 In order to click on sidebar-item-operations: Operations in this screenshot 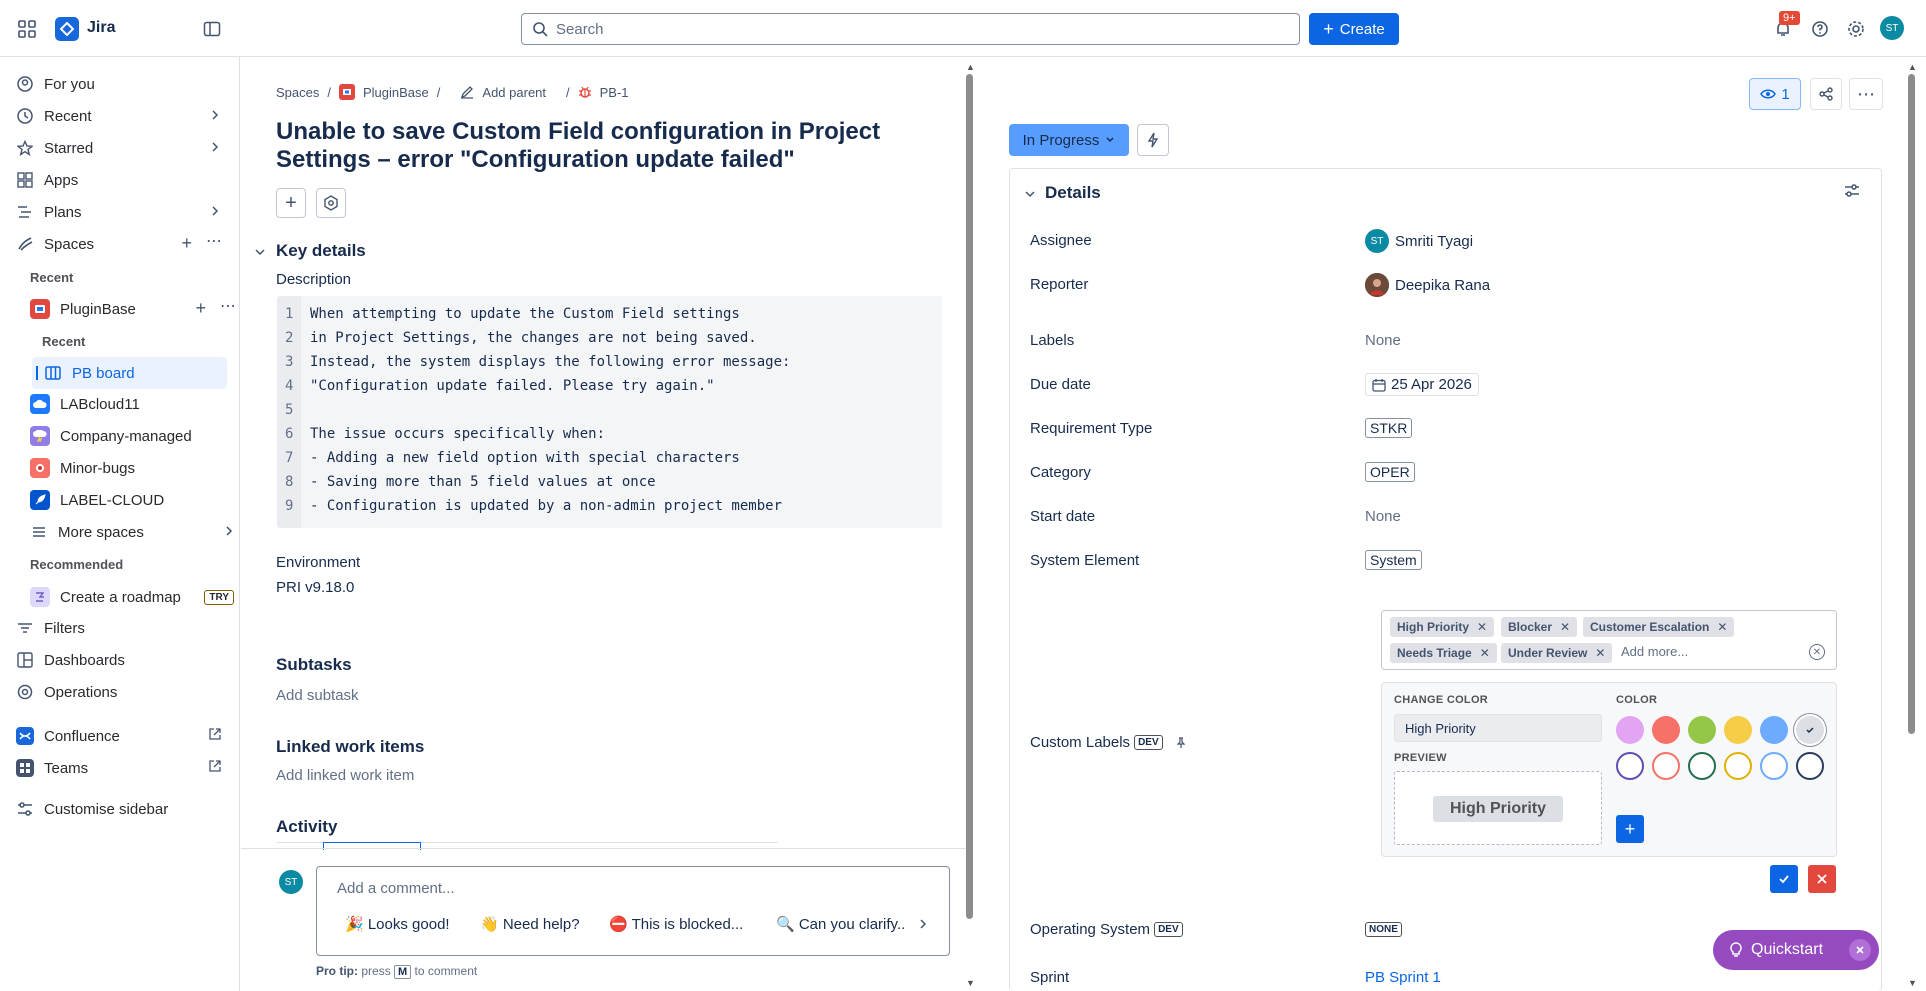, I will do `click(121, 692)`.